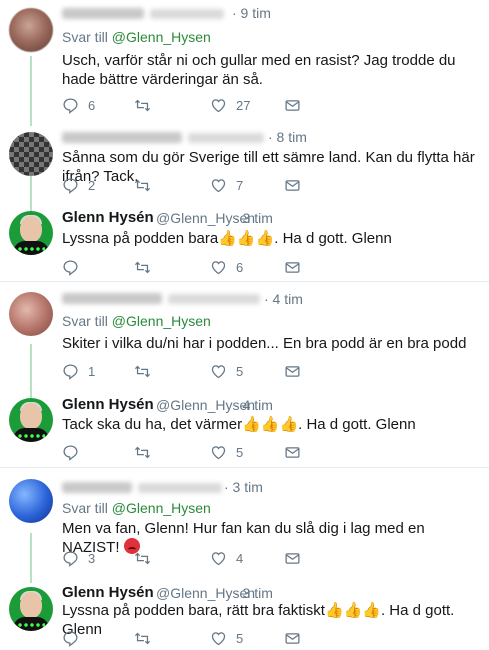  I want to click on tweet-text-main: Tack ska du ha, det värmer, so click(152, 424).